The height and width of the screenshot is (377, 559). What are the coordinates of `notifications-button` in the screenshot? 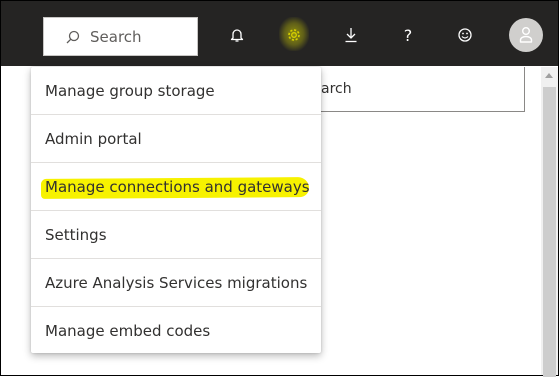 It's located at (237, 35).